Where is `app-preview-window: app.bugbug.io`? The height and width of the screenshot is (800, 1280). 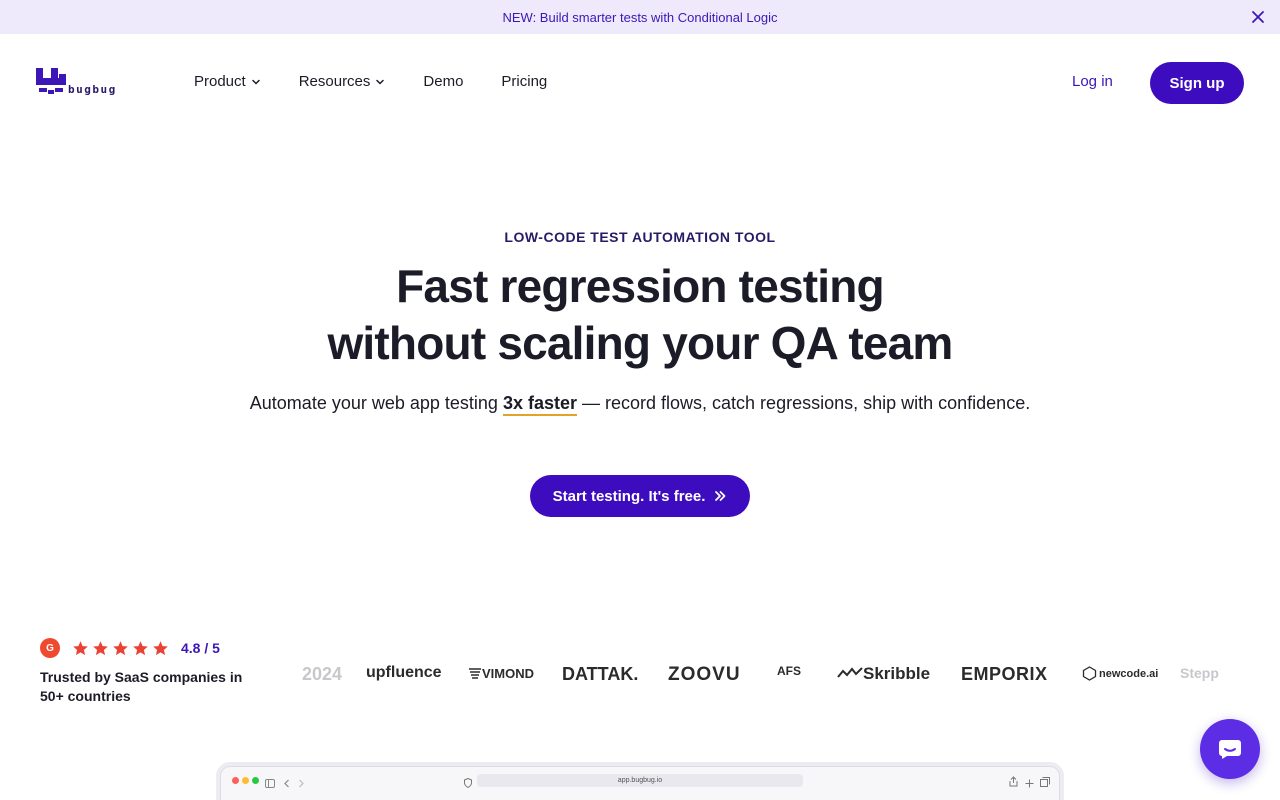 app-preview-window: app.bugbug.io is located at coordinates (640, 783).